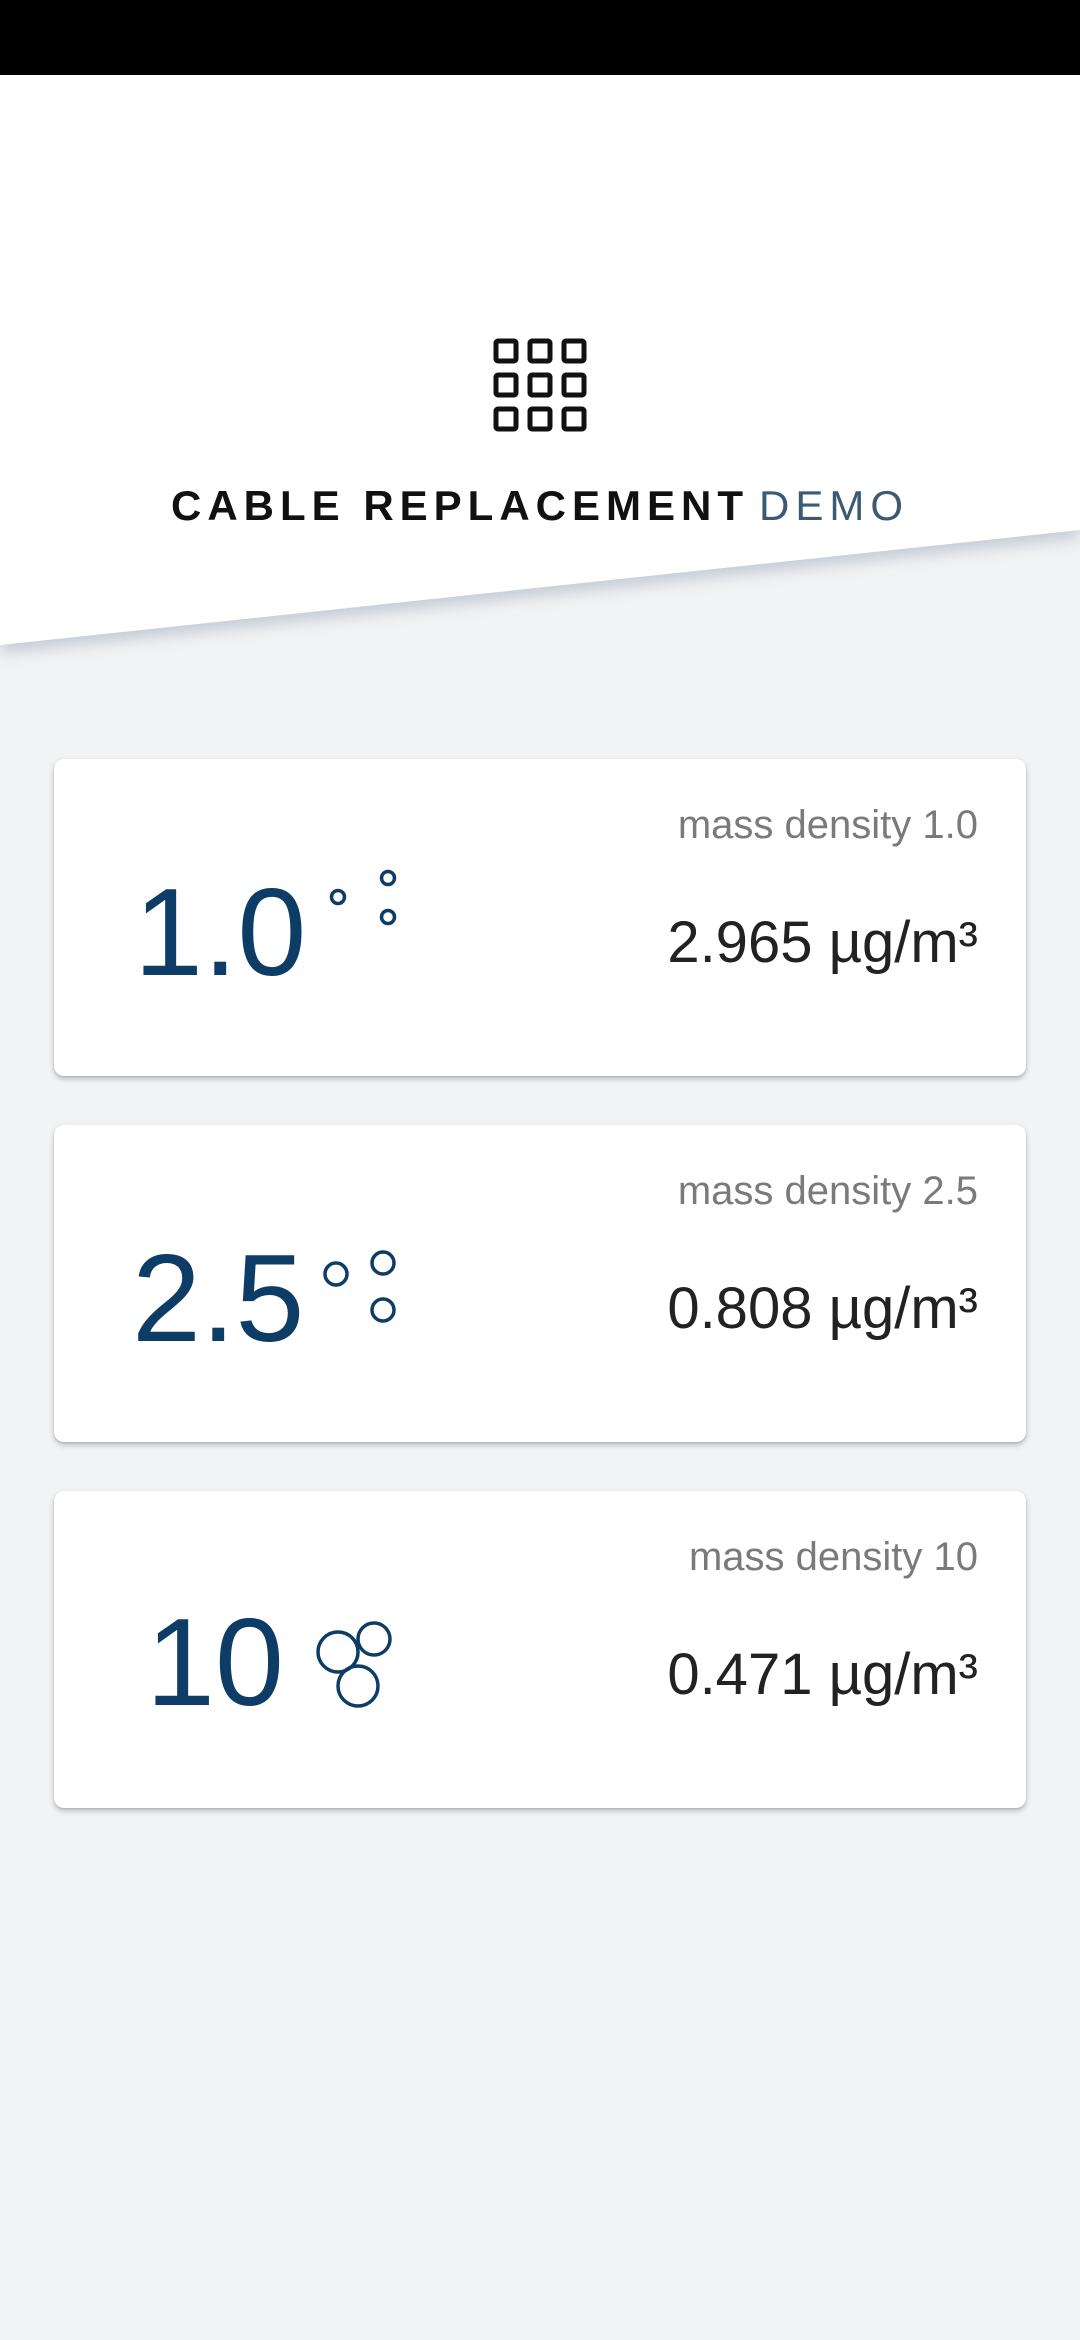 This screenshot has width=1080, height=2340. I want to click on app-title-accent: DEMO, so click(834, 505).